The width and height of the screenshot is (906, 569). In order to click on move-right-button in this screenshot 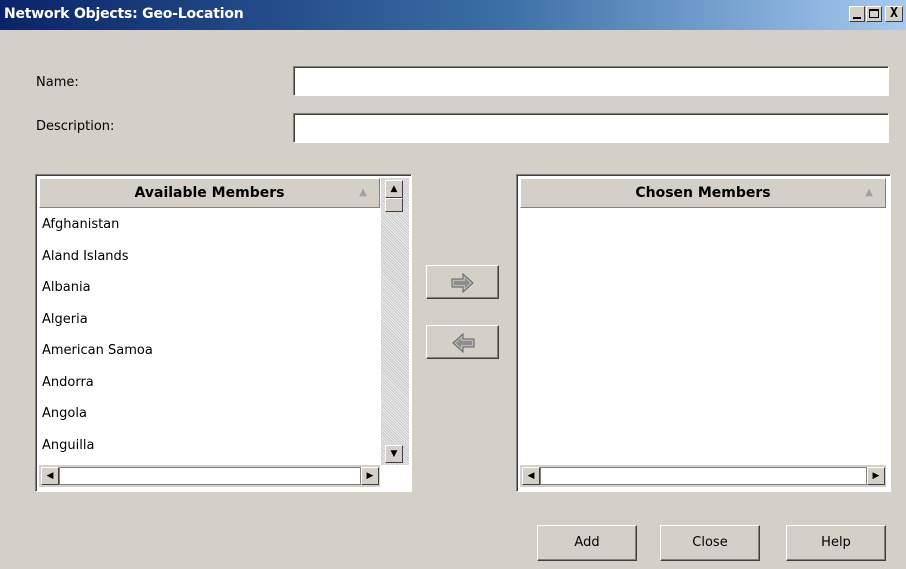, I will do `click(462, 282)`.